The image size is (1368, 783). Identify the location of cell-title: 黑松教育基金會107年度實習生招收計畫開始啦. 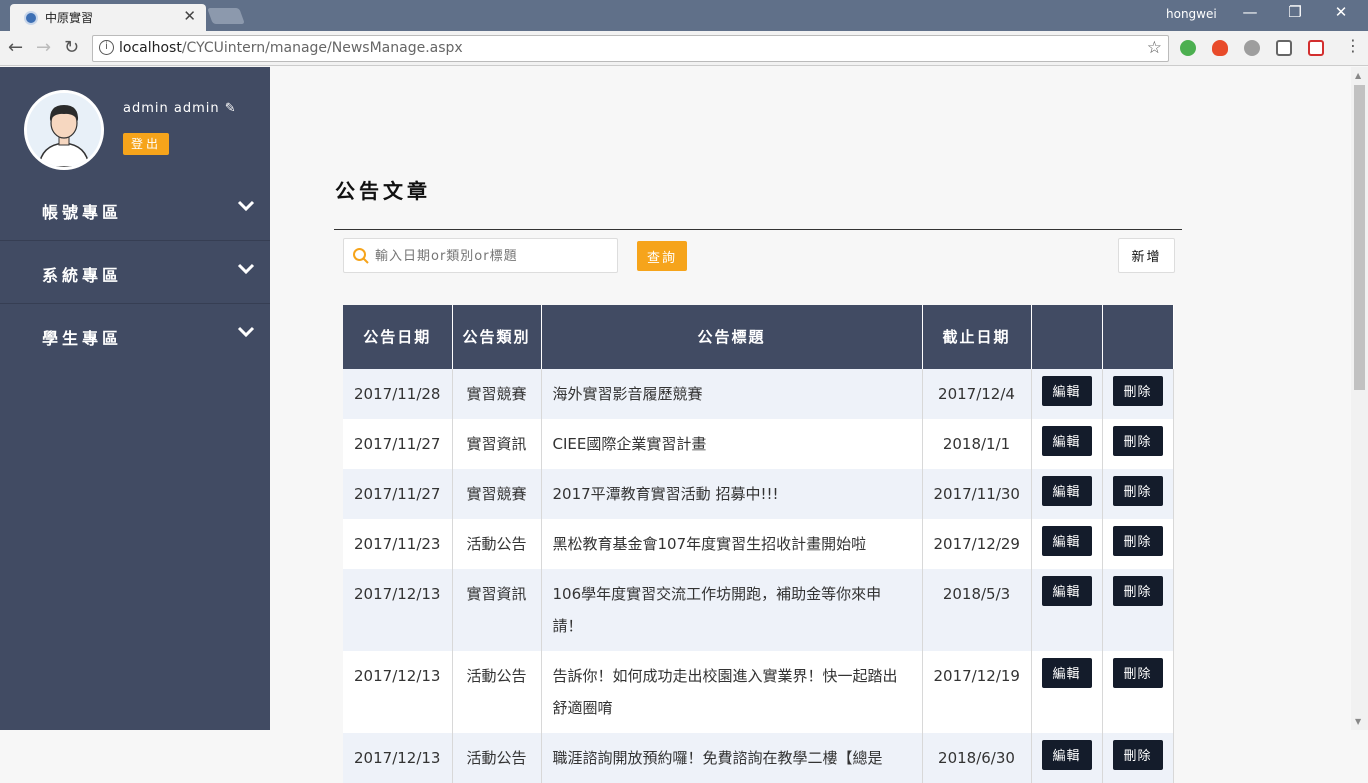
(732, 544).